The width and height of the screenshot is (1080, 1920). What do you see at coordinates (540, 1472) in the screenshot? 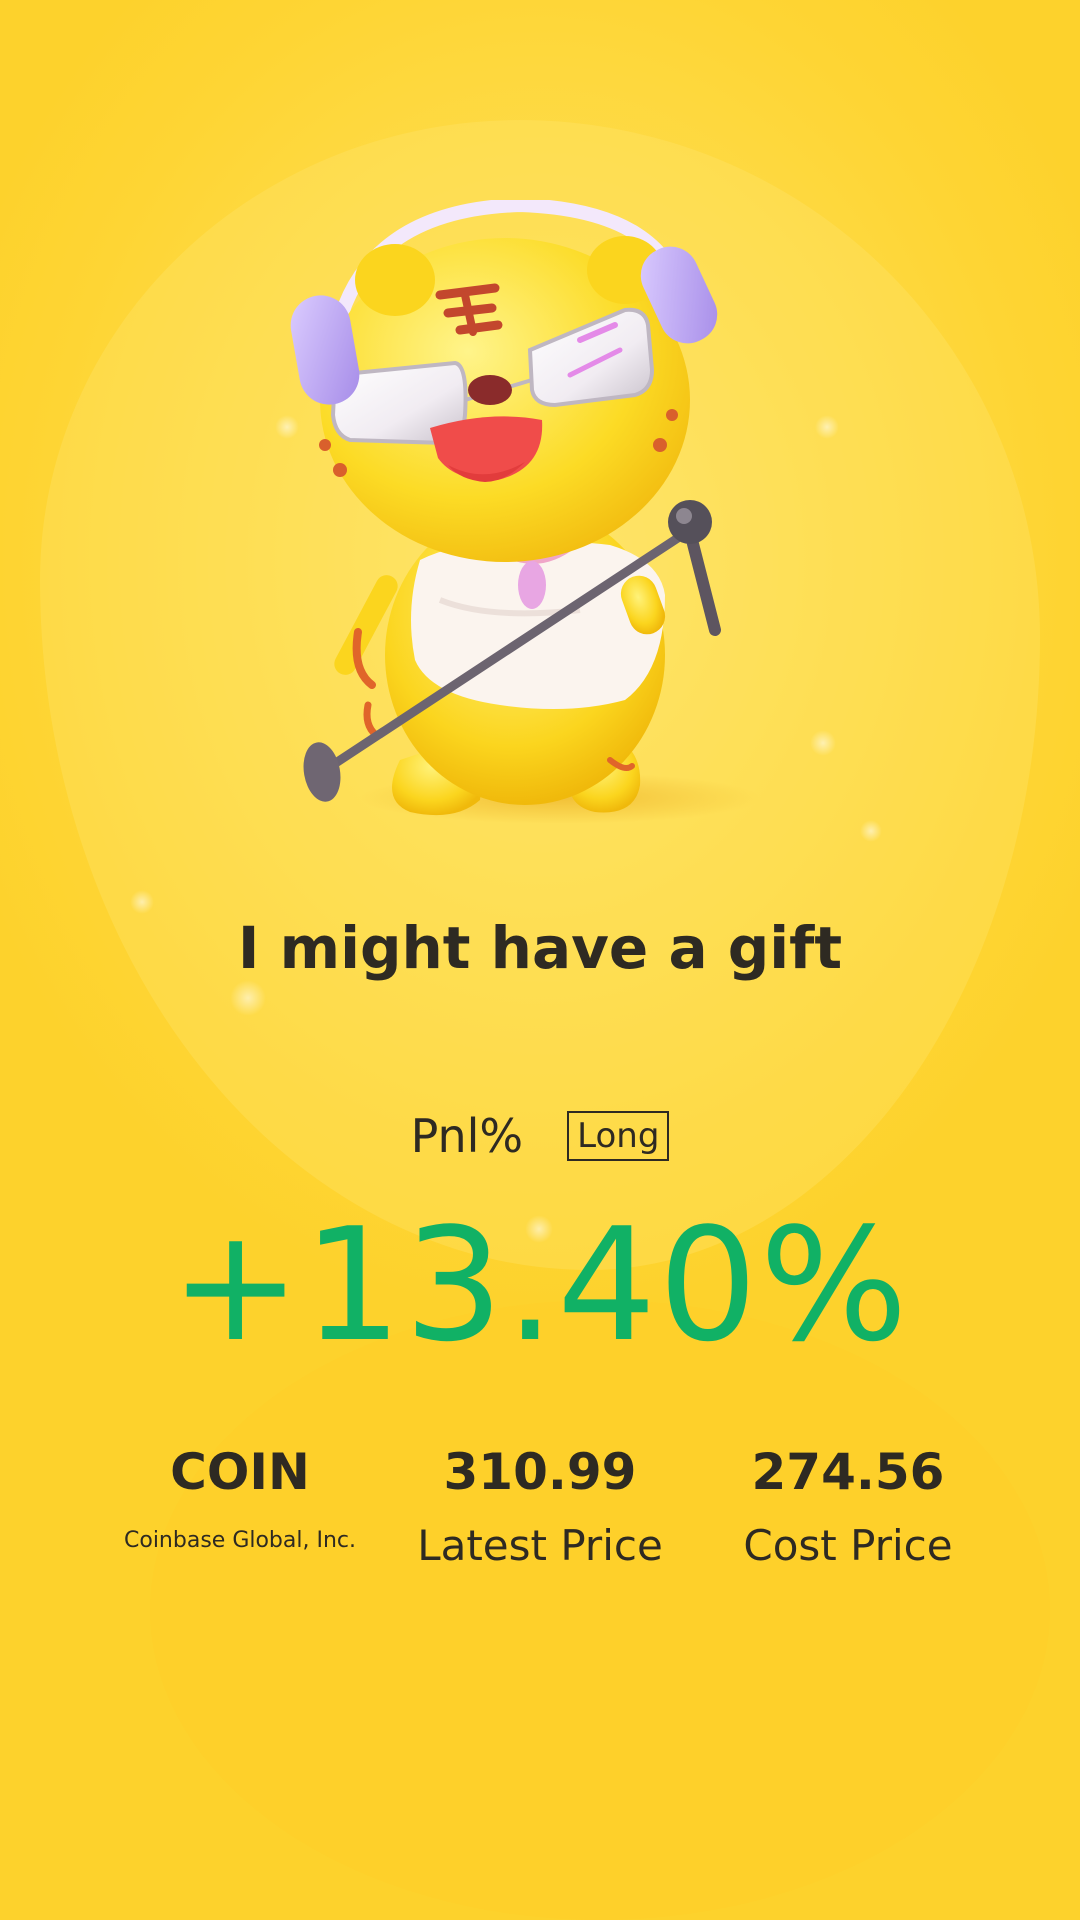
I see `latest-price-value: 310.99` at bounding box center [540, 1472].